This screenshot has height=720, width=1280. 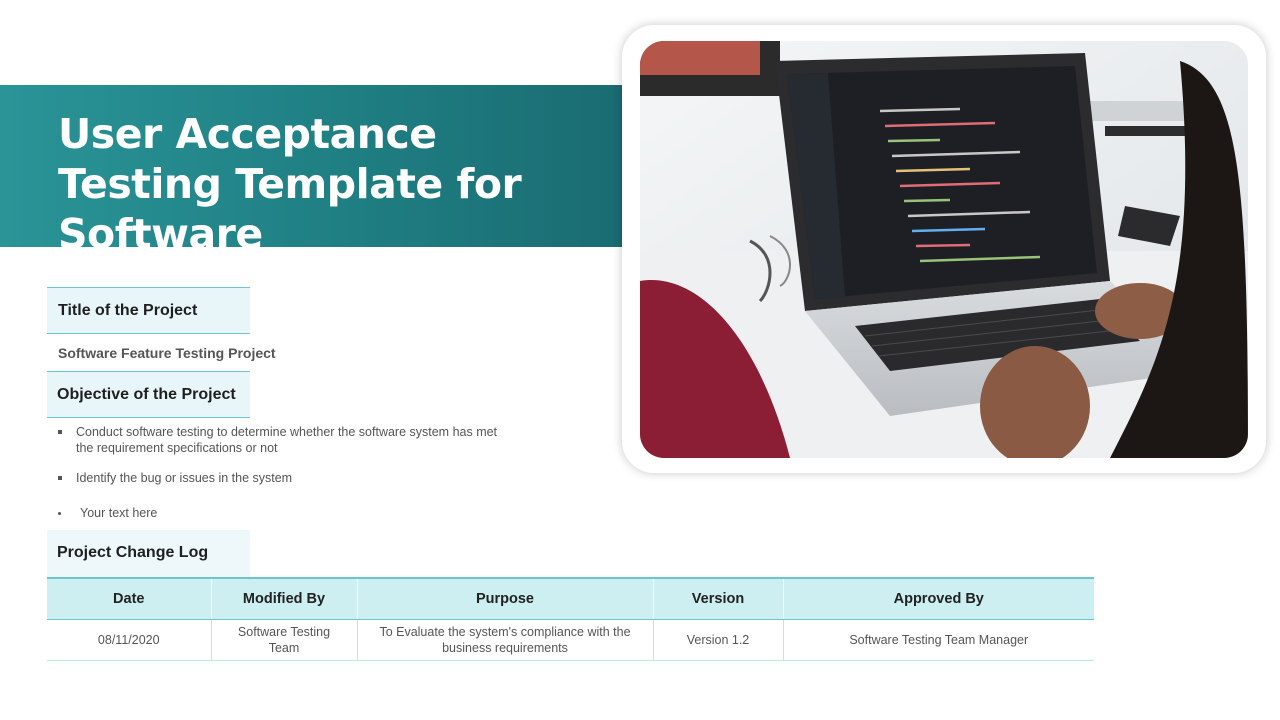 I want to click on project-title-label: Title of the Project, so click(x=148, y=310).